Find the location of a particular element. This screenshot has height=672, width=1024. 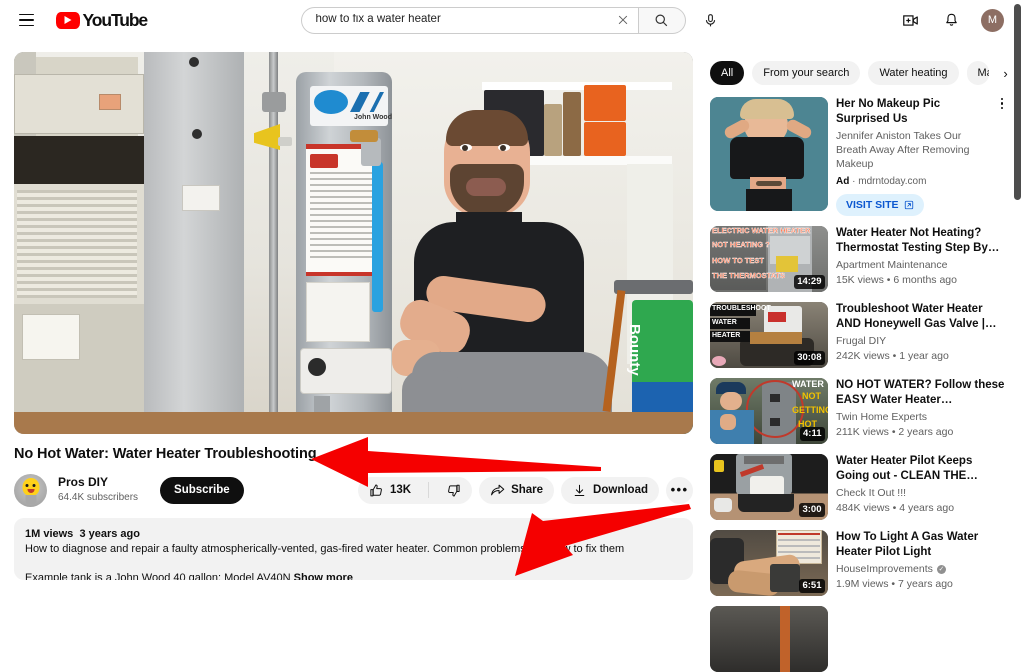

search-input: how to fix a water heater is located at coordinates (469, 20).